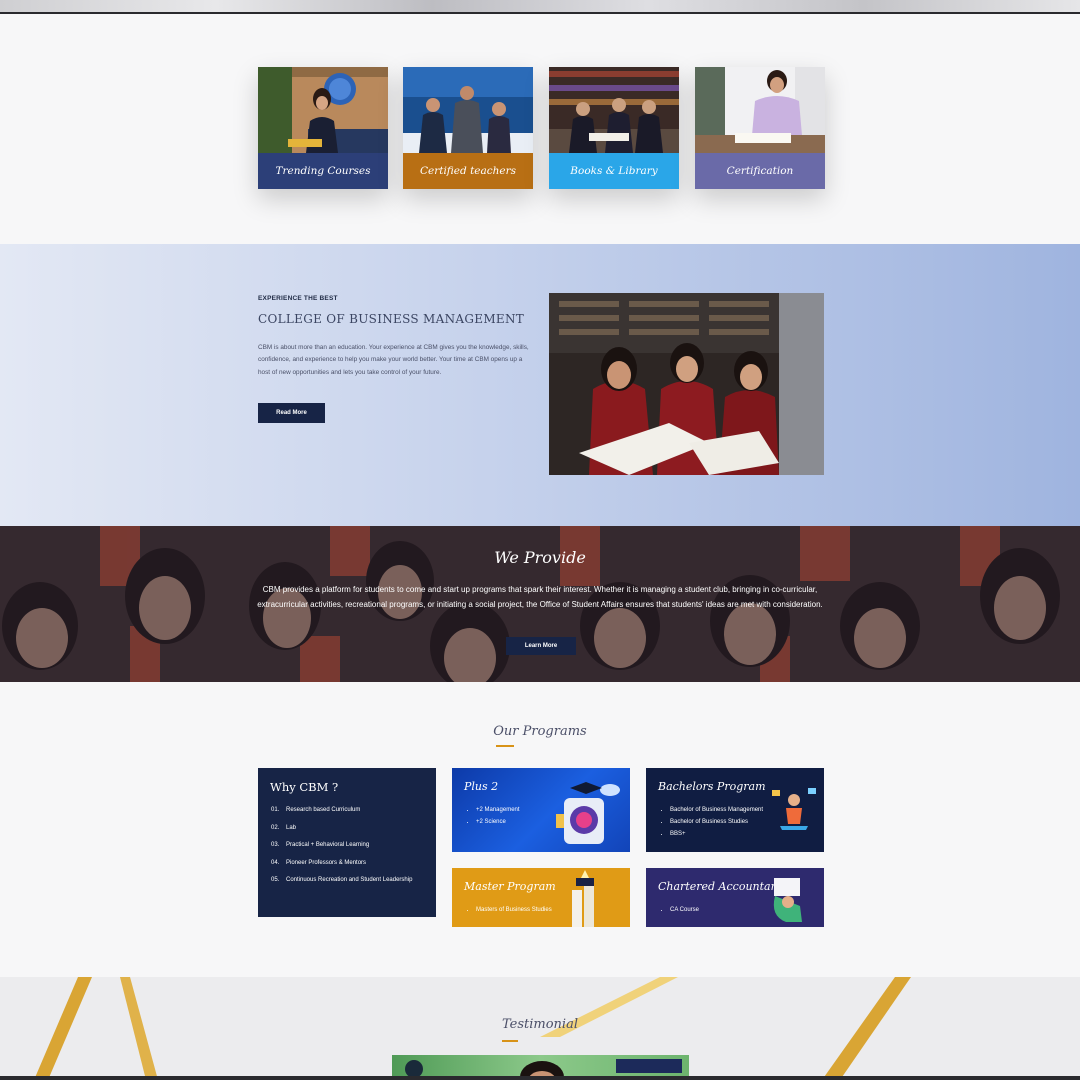 This screenshot has height=1080, width=1080. I want to click on card-caption: Certification, so click(760, 171).